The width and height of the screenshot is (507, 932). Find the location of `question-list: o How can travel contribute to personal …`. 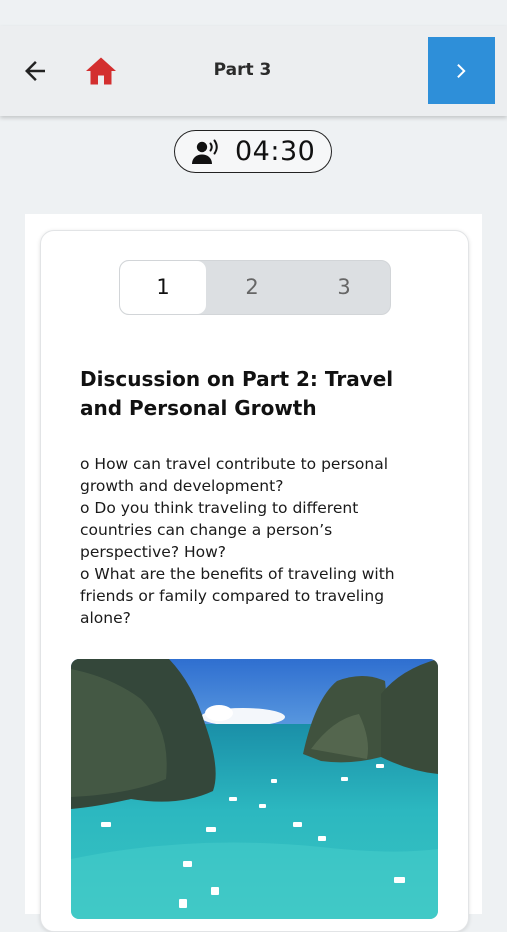

question-list: o How can travel contribute to personal … is located at coordinates (257, 541).